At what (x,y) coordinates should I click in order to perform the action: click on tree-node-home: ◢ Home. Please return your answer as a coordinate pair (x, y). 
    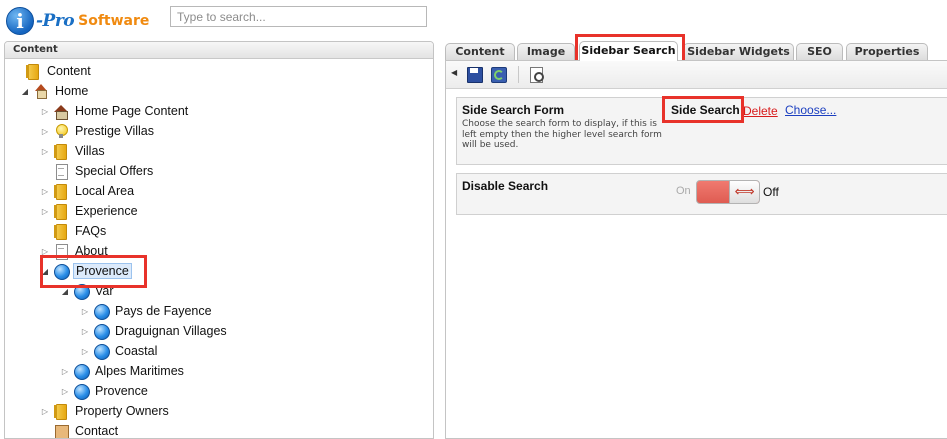
    Looking at the image, I should click on (54, 91).